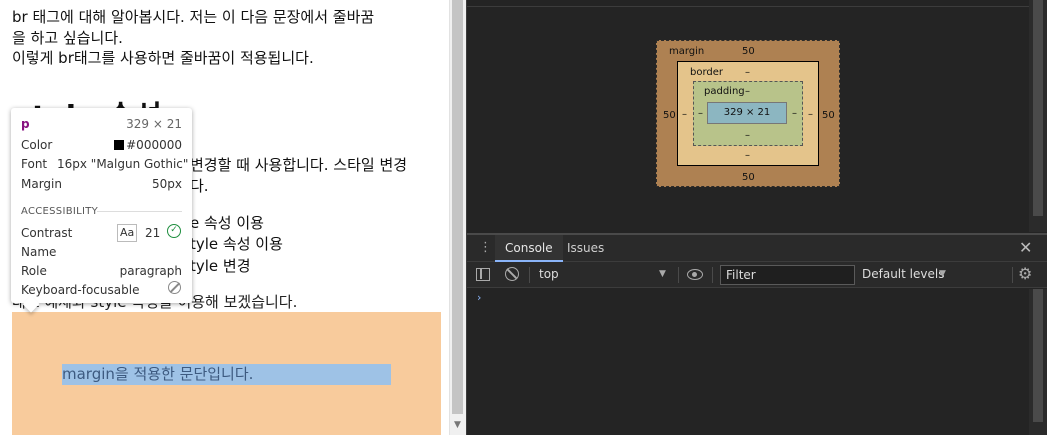 This screenshot has height=435, width=1047. Describe the element at coordinates (39, 252) in the screenshot. I see `tooltip-name-label: Name` at that location.